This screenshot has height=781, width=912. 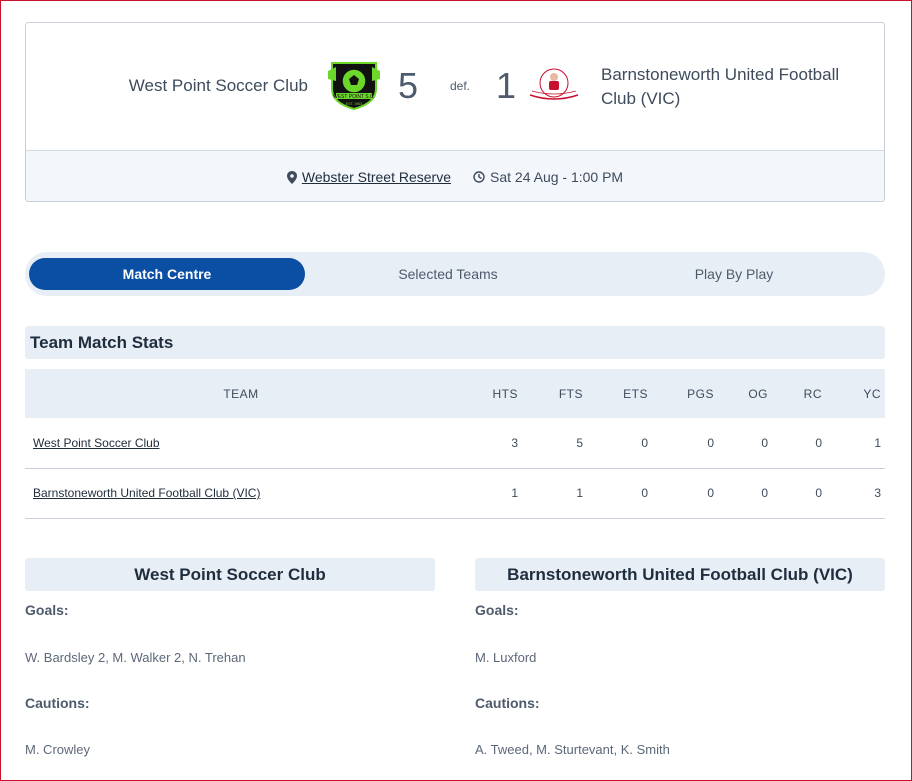 What do you see at coordinates (745, 393) in the screenshot?
I see `col-og: OG` at bounding box center [745, 393].